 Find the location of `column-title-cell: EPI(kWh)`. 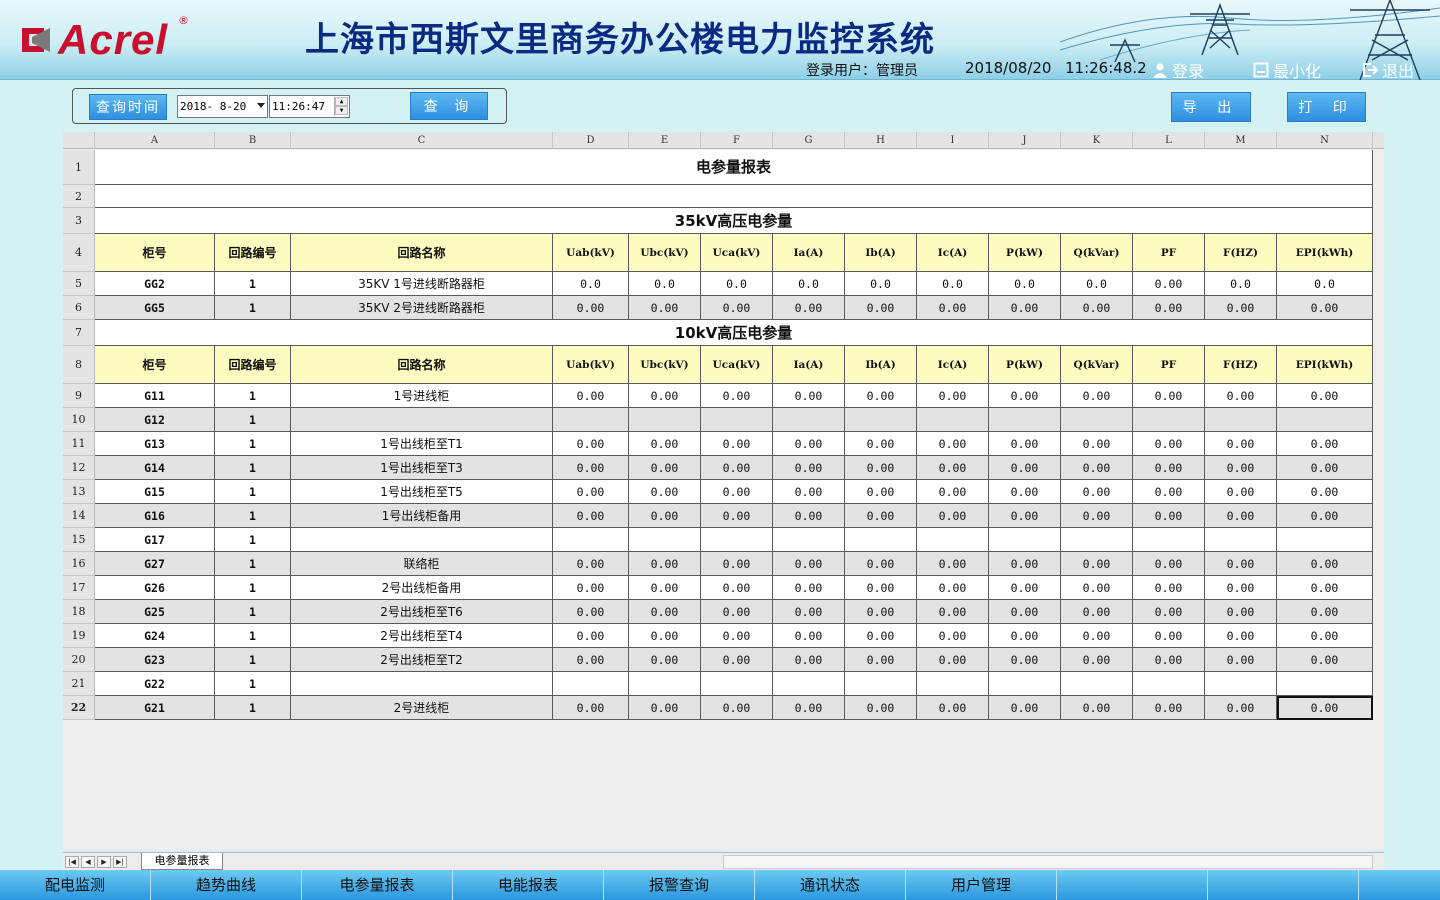

column-title-cell: EPI(kWh) is located at coordinates (1325, 365).